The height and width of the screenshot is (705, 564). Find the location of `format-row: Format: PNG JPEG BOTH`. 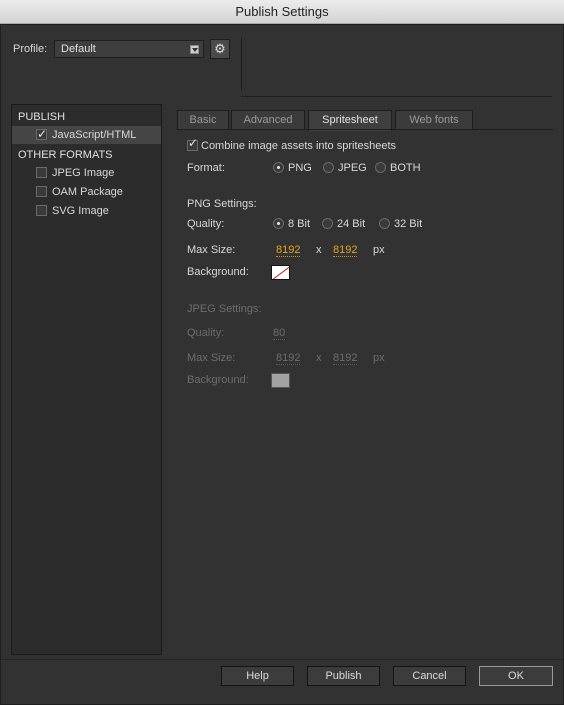

format-row: Format: PNG JPEG BOTH is located at coordinates (367, 169).